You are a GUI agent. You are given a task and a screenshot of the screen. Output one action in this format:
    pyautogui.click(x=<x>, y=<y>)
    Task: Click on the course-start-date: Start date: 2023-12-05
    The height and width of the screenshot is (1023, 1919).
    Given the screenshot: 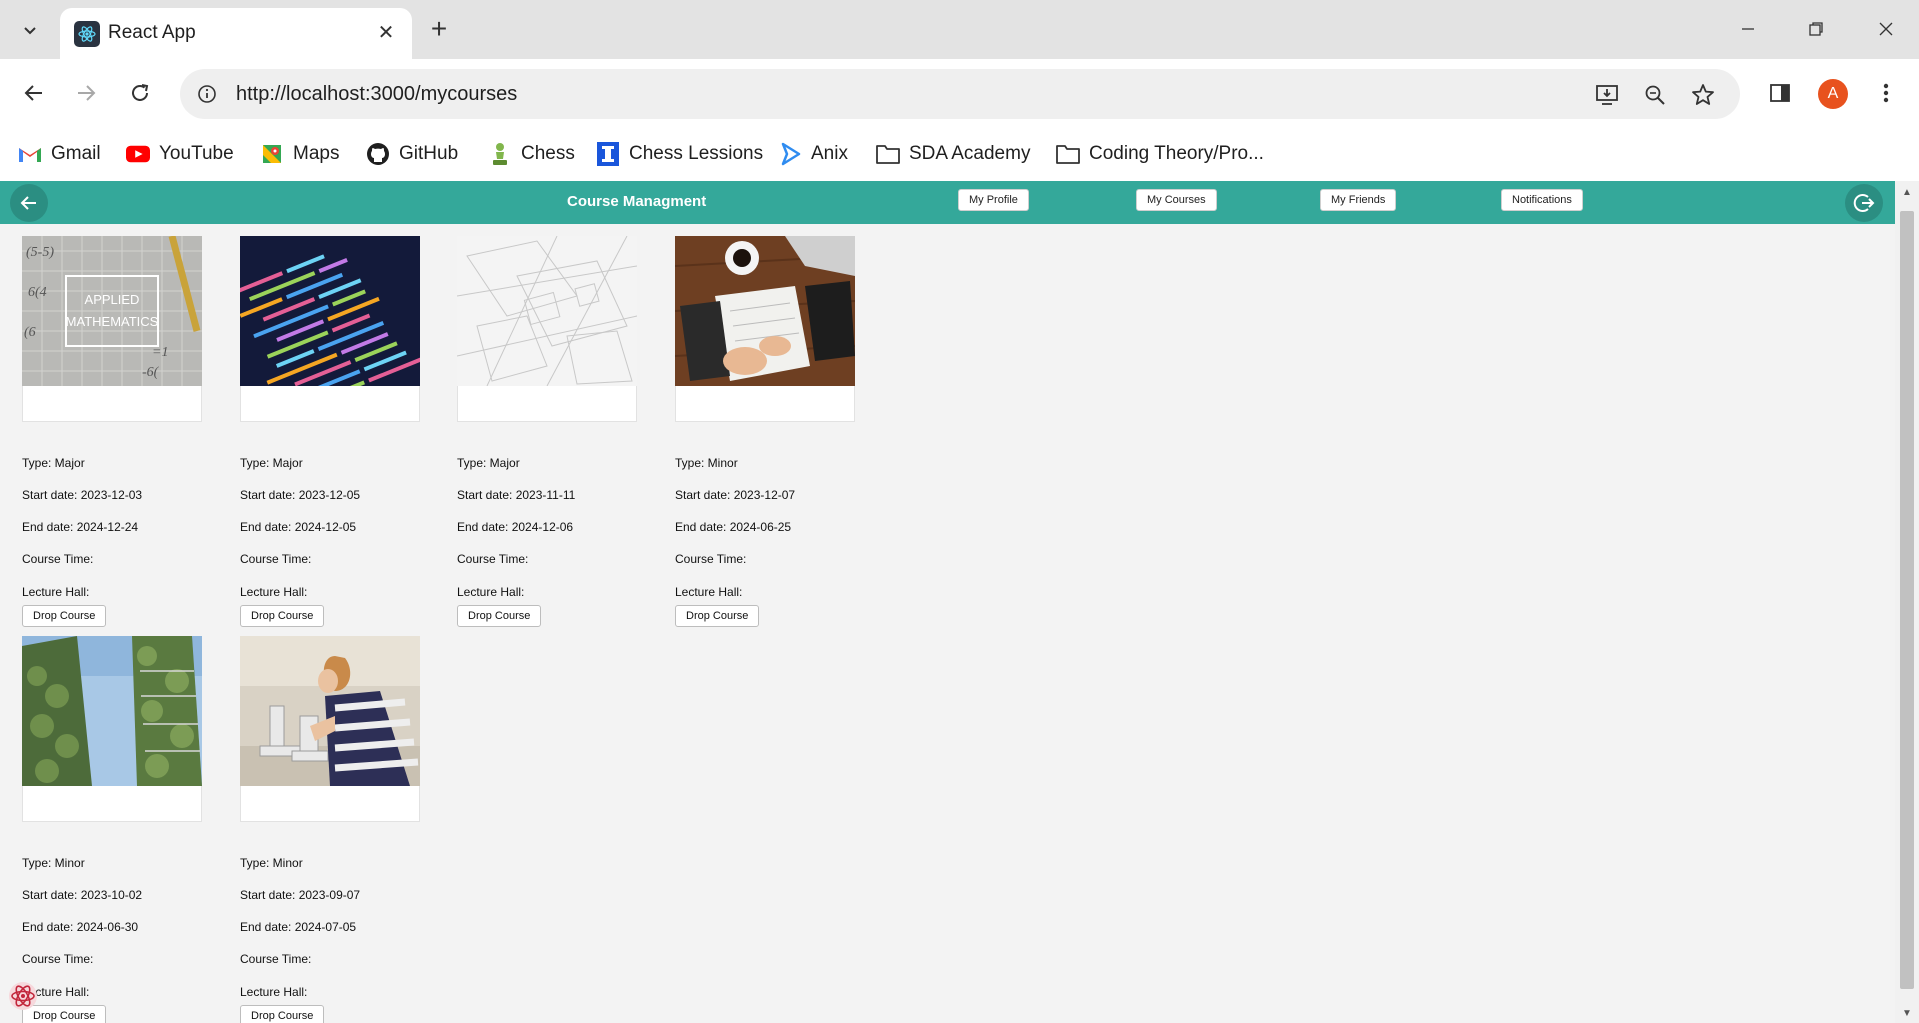 What is the action you would take?
    pyautogui.click(x=300, y=495)
    